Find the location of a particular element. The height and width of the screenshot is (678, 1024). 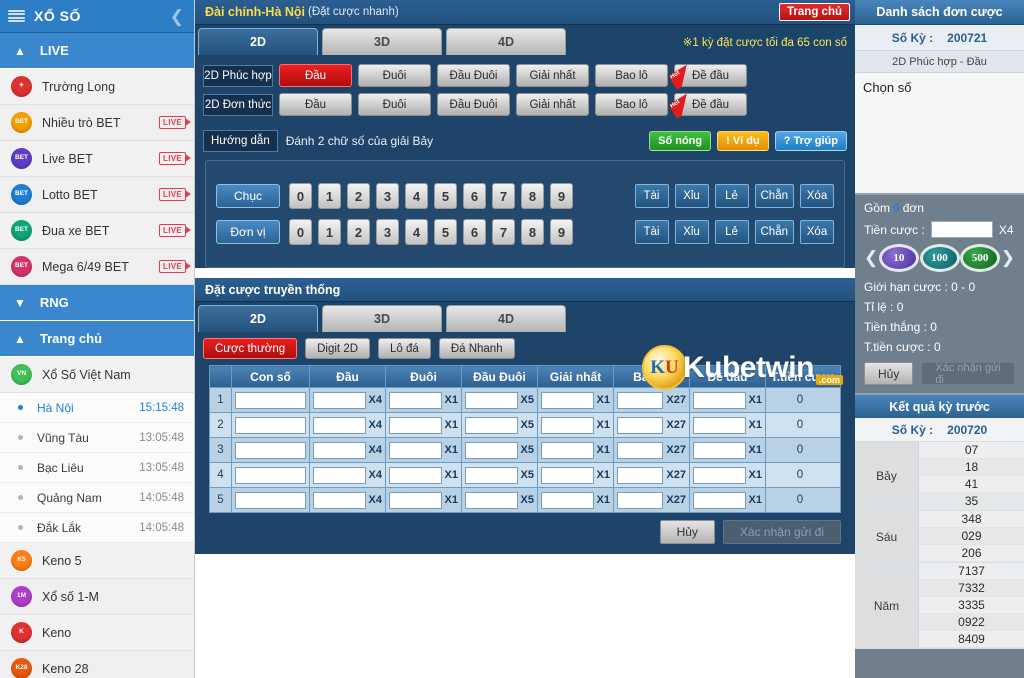

option-bao-lo-donthuc: Bao lô is located at coordinates (631, 104).